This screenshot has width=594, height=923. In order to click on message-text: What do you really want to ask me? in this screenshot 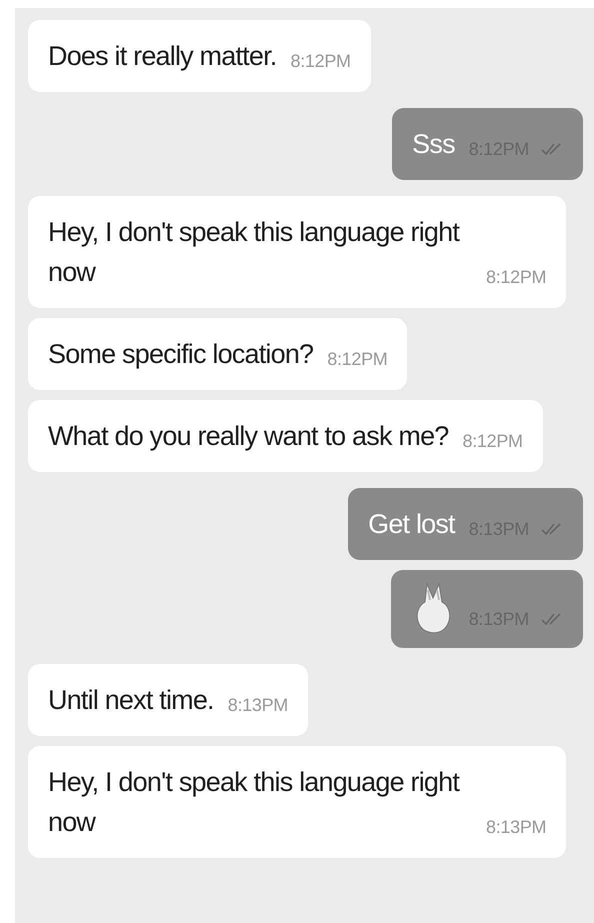, I will do `click(248, 436)`.